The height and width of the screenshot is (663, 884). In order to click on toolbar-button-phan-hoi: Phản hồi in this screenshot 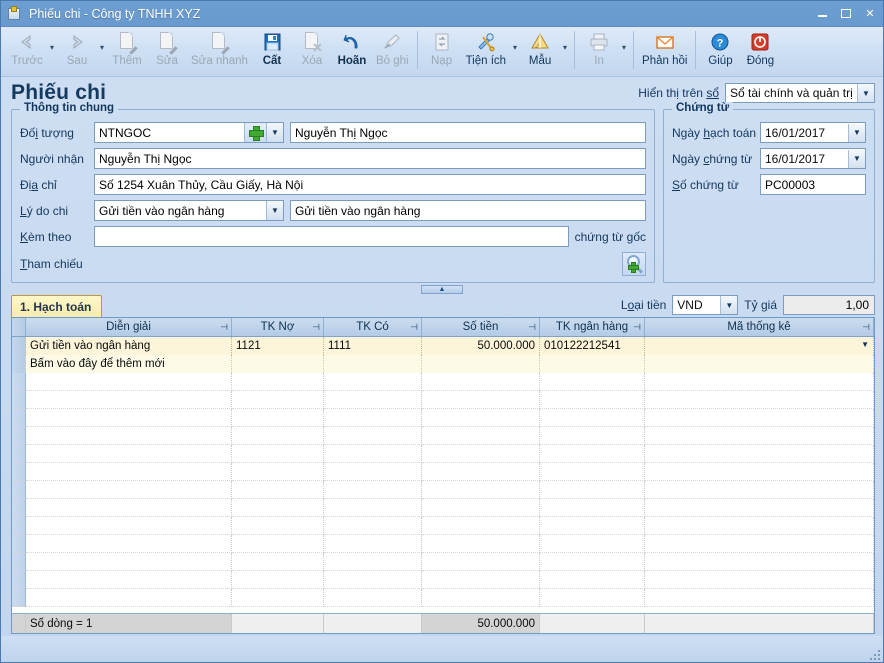, I will do `click(664, 52)`.